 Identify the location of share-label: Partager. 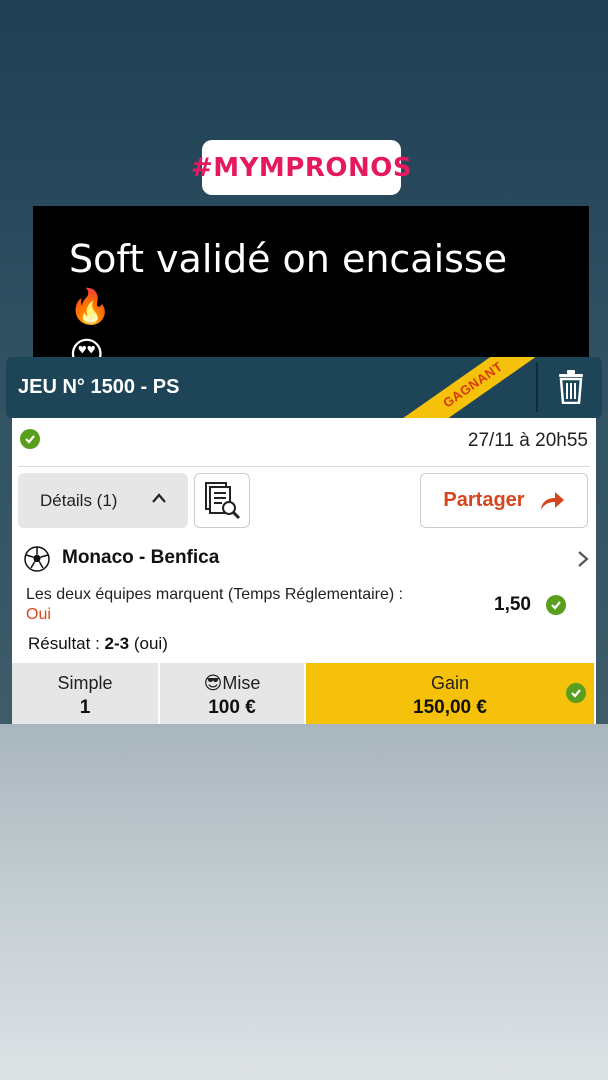
(484, 500).